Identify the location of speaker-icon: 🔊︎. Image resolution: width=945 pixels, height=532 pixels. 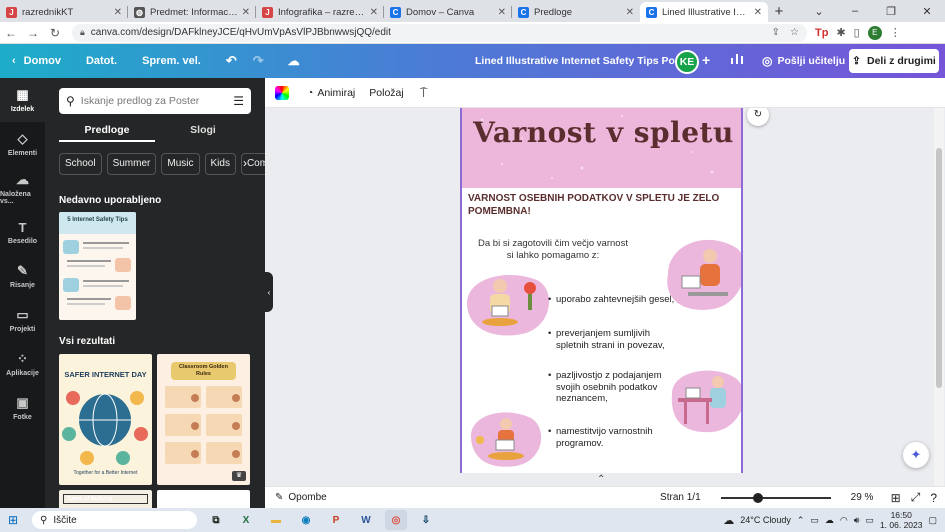
(857, 520).